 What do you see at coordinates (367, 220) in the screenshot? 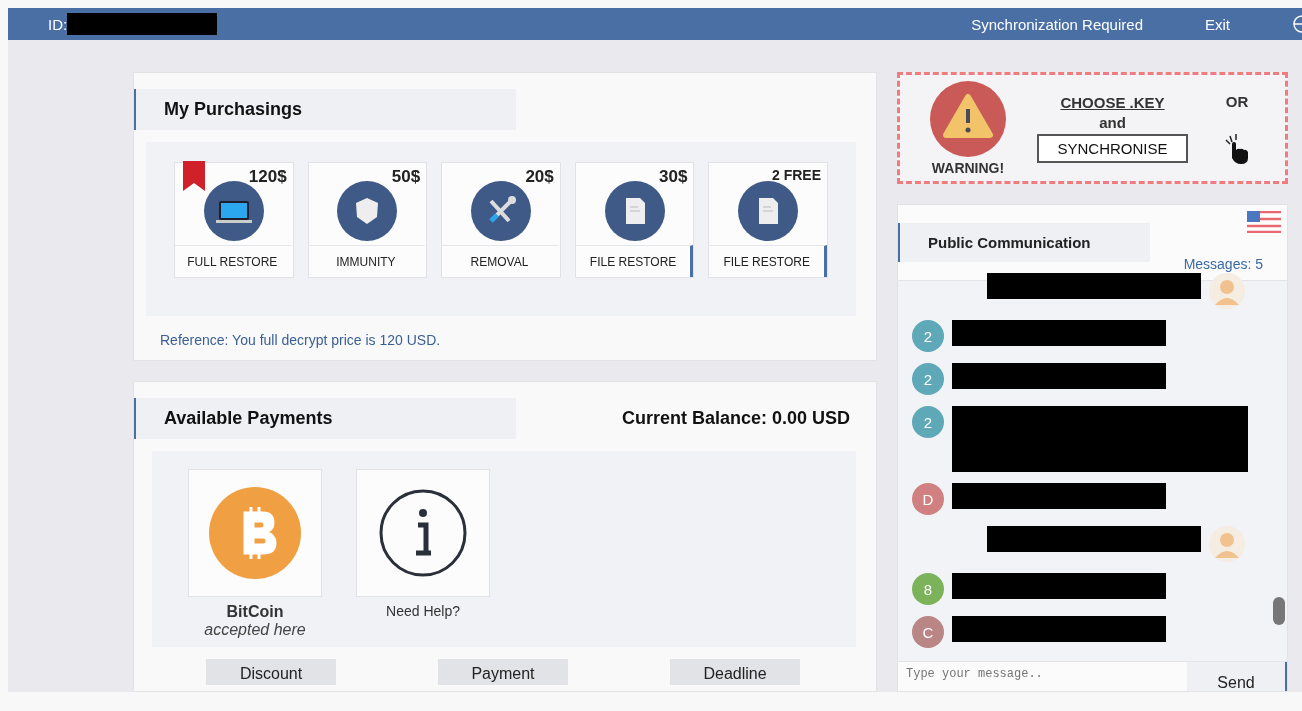
I see `product-card: 50$ IMMUNITY` at bounding box center [367, 220].